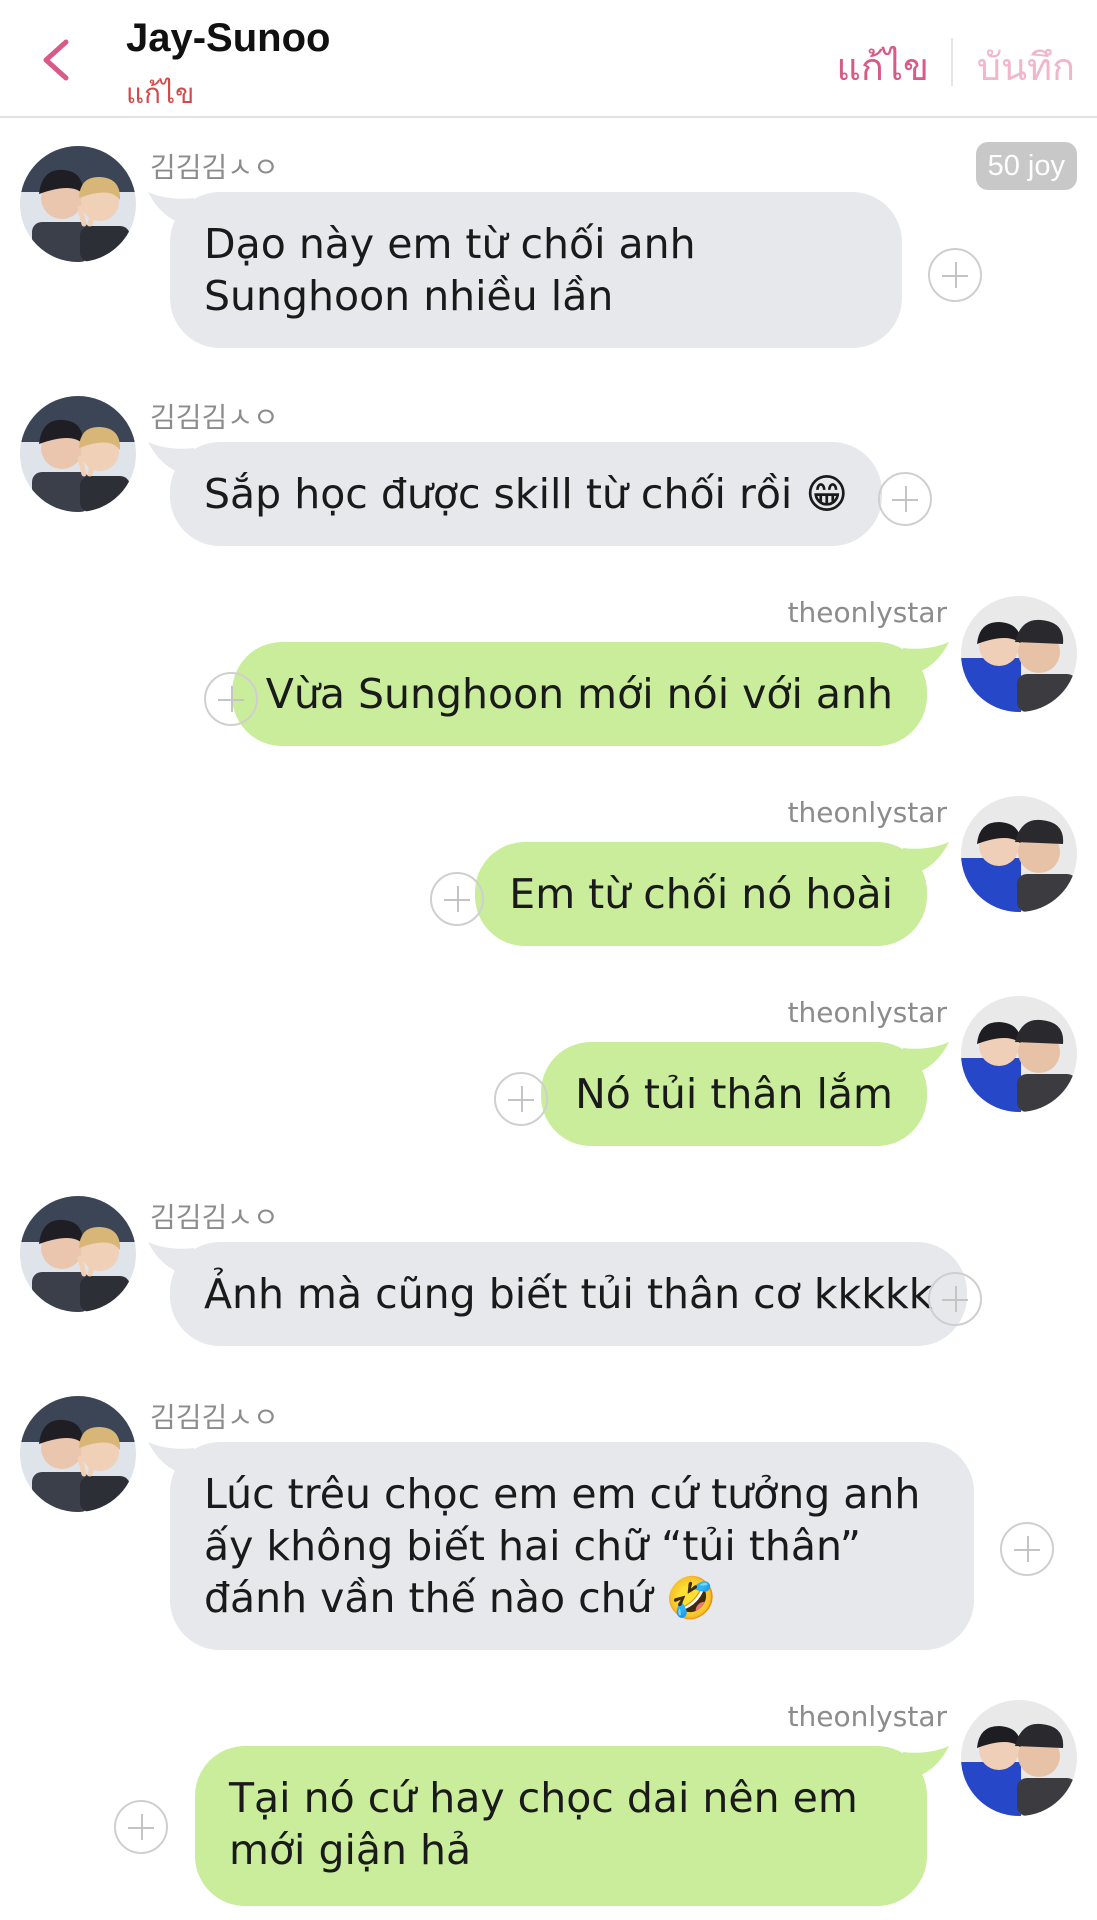  What do you see at coordinates (568, 1294) in the screenshot?
I see `message-bubble: Ảnh mà cũng biết tủi thân cơ kkkkk` at bounding box center [568, 1294].